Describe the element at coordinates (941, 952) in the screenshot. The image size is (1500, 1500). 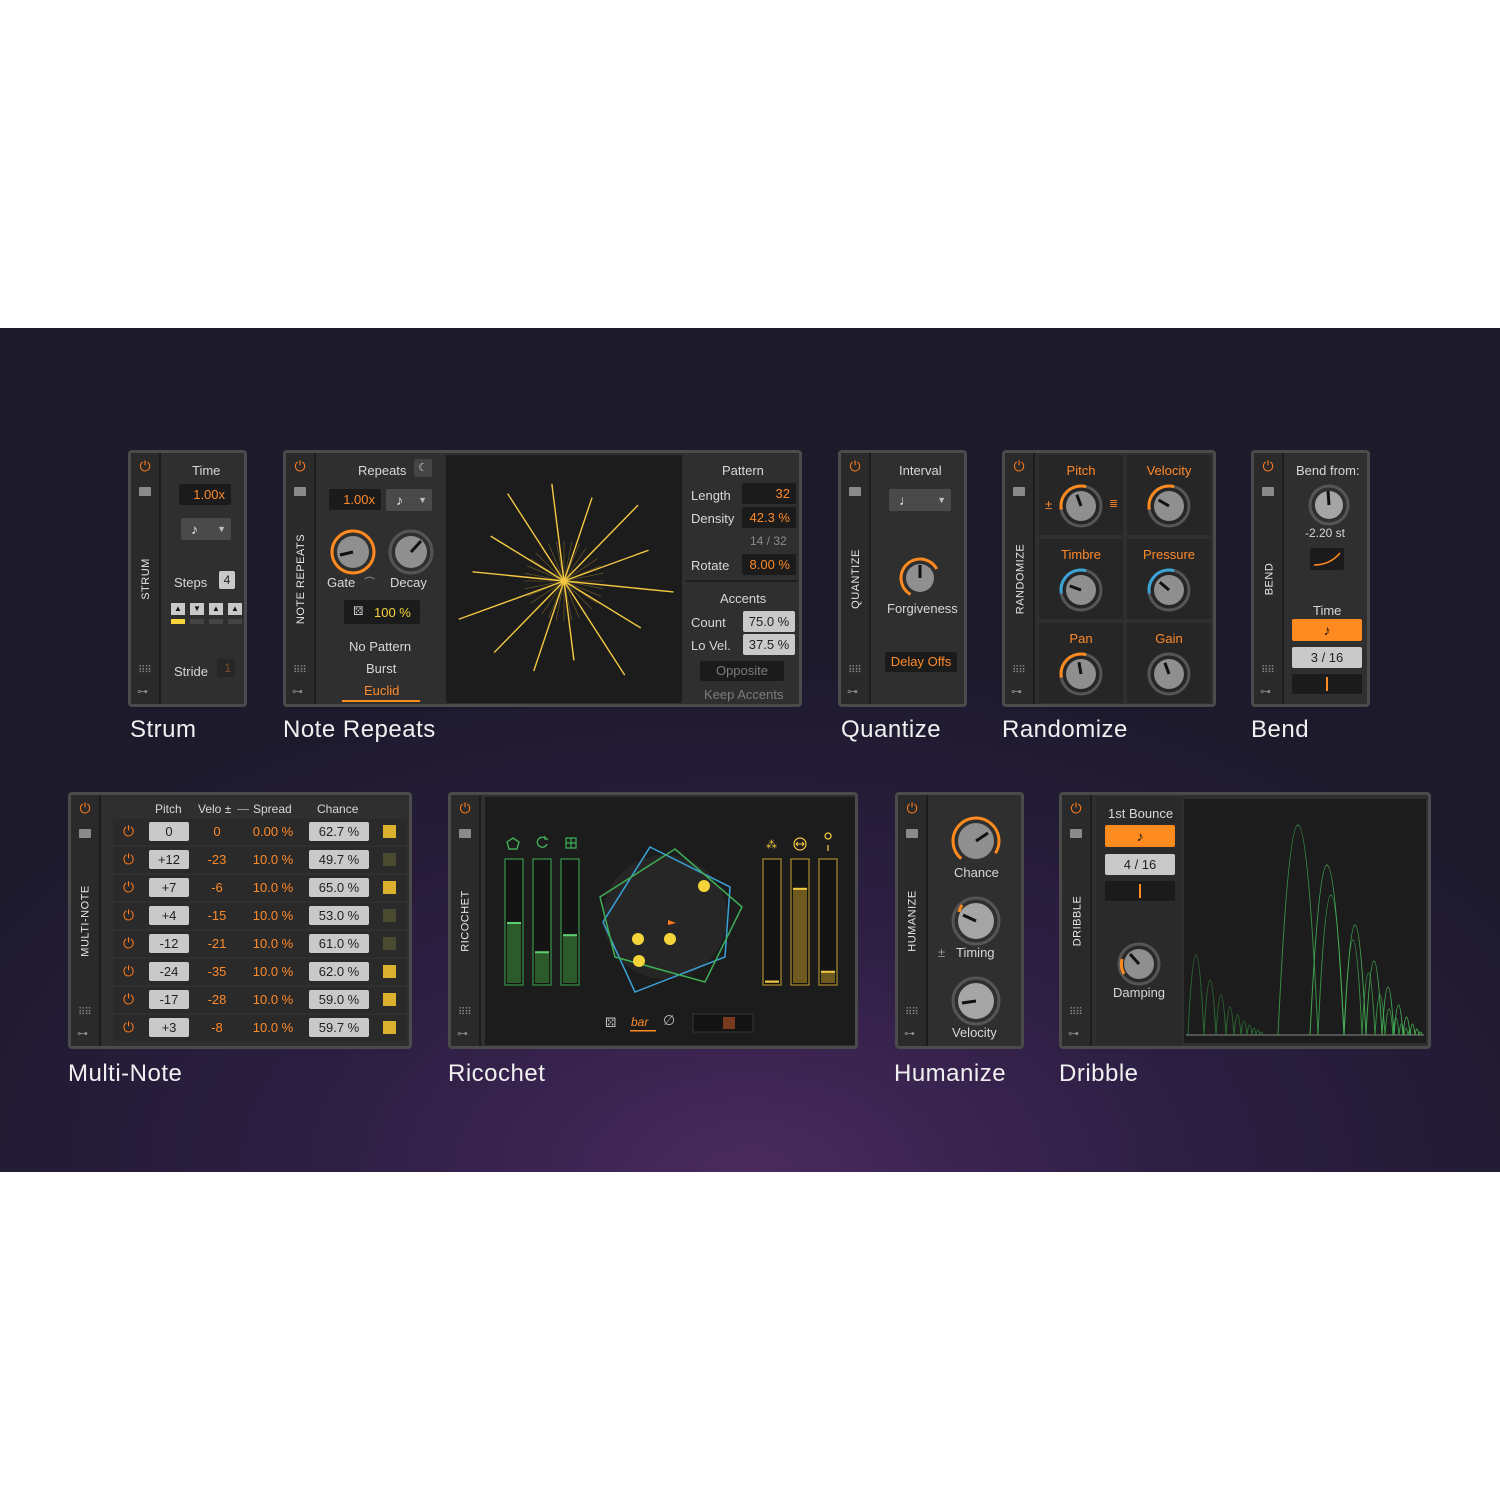
I see `timing-pm: ±` at that location.